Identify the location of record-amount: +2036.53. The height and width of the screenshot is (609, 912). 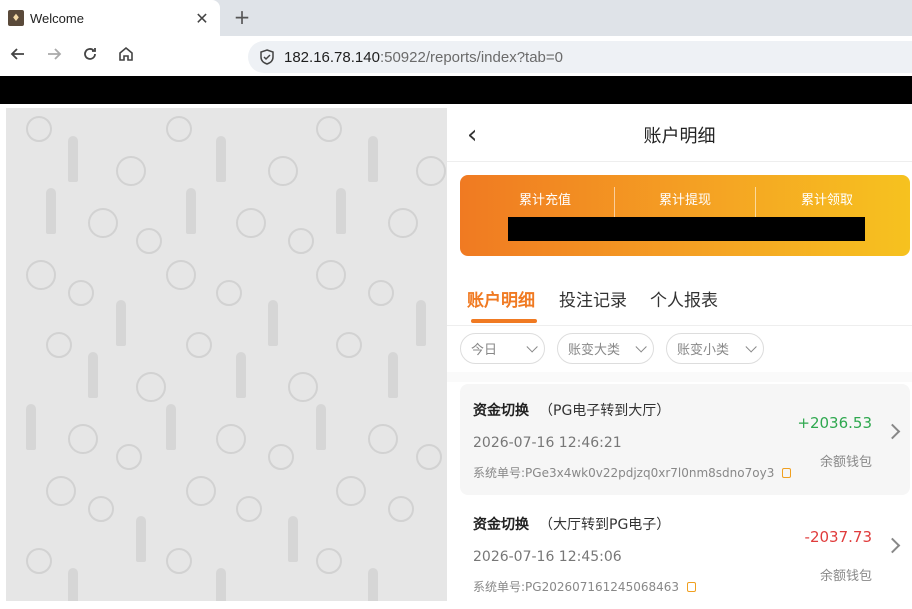
(834, 423).